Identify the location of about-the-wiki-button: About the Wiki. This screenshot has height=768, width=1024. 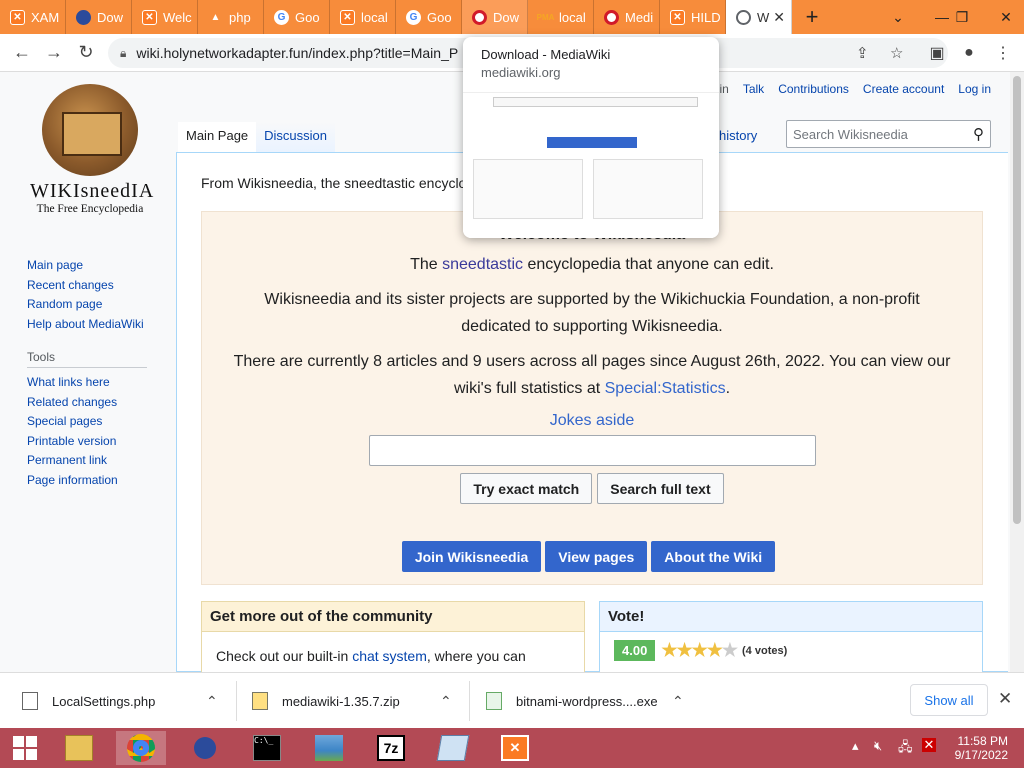
(713, 556).